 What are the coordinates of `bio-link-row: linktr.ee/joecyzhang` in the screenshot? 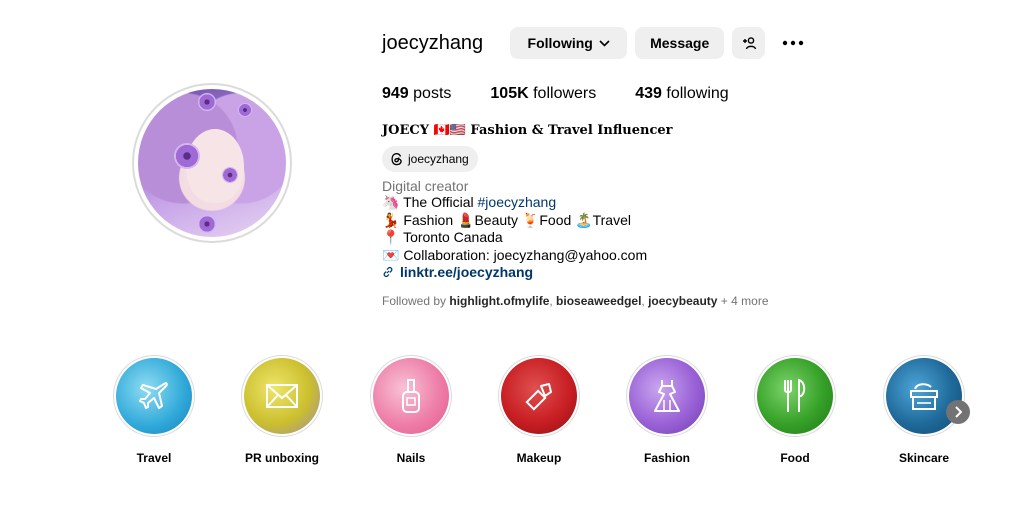 It's located at (514, 273).